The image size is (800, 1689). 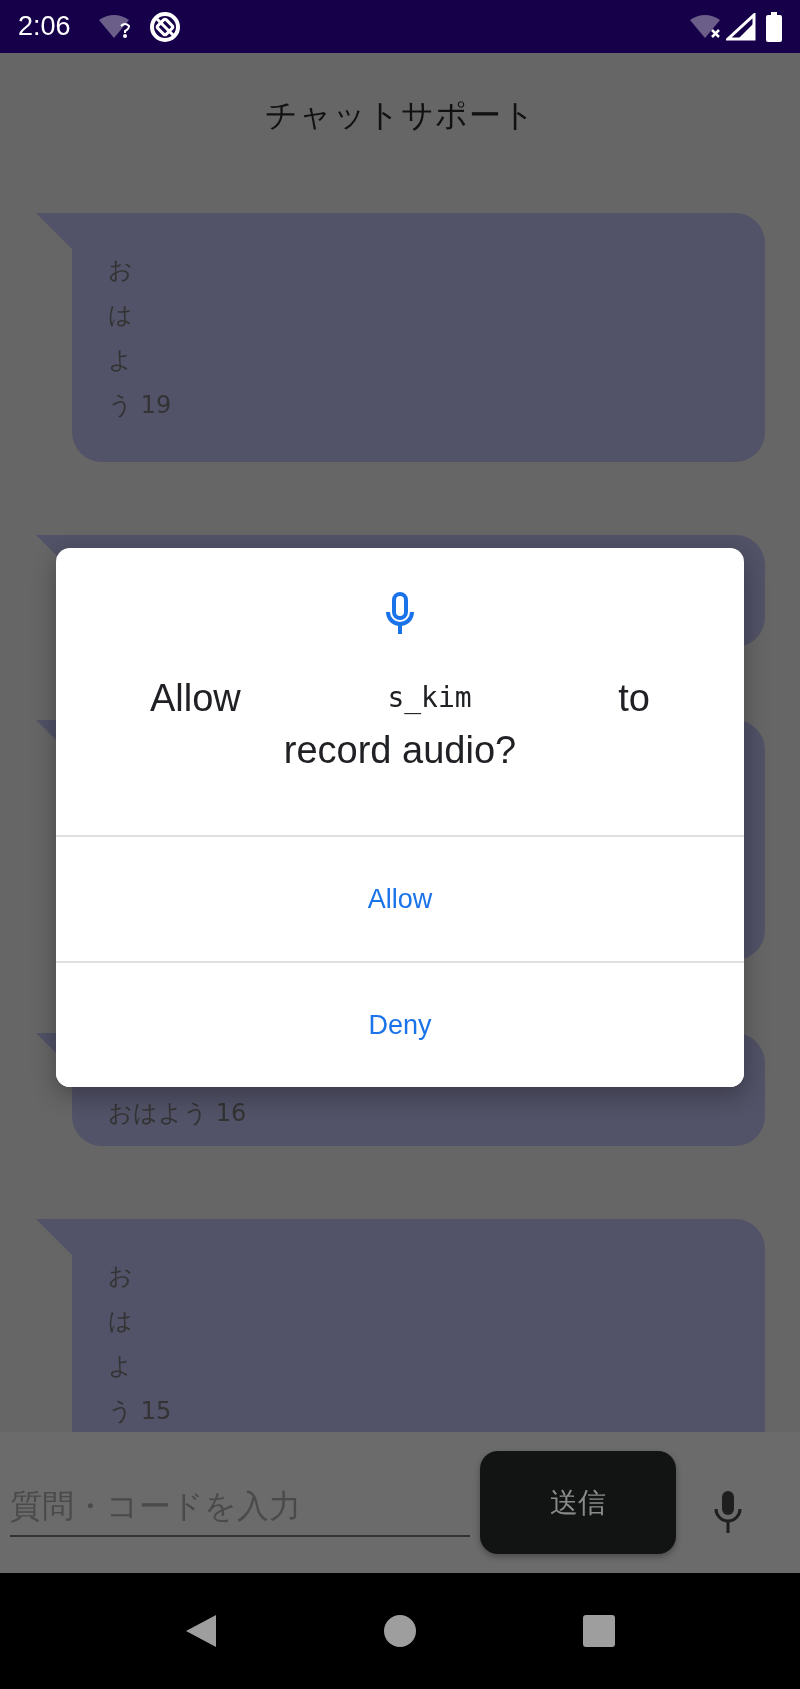 I want to click on dialog-button: Allow, so click(x=400, y=898).